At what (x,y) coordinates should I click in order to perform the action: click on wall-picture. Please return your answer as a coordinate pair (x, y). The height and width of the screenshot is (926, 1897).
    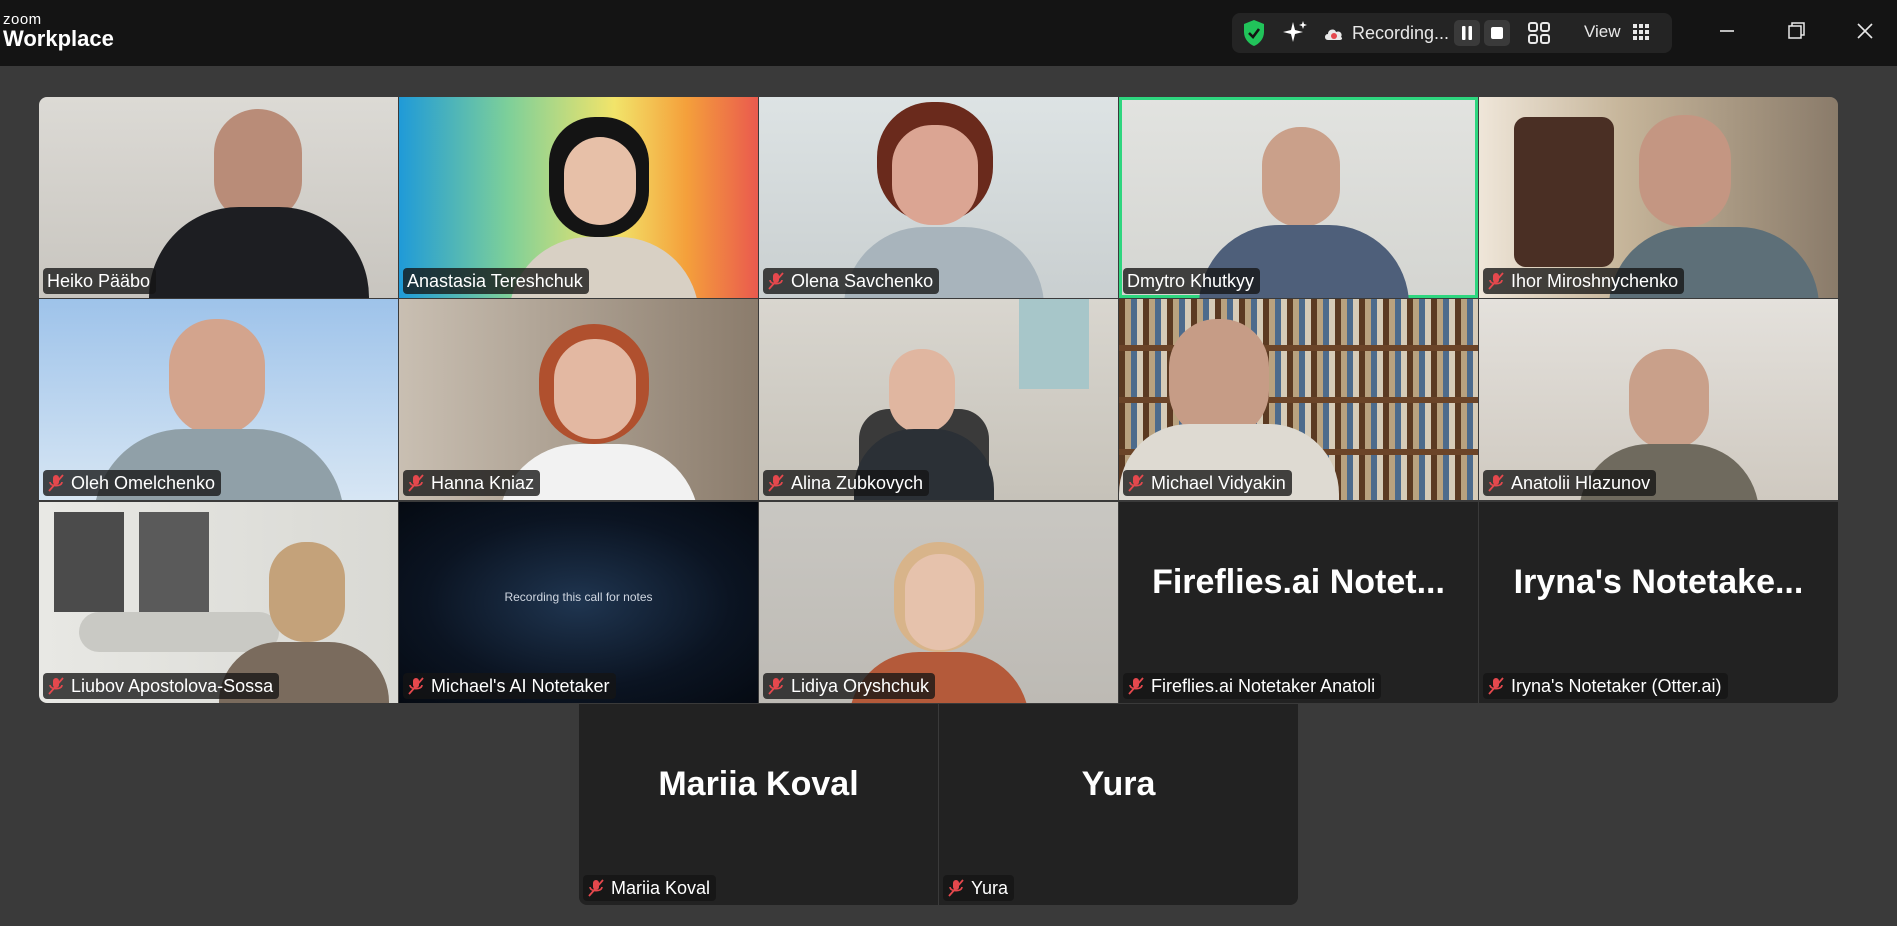
    Looking at the image, I should click on (1054, 344).